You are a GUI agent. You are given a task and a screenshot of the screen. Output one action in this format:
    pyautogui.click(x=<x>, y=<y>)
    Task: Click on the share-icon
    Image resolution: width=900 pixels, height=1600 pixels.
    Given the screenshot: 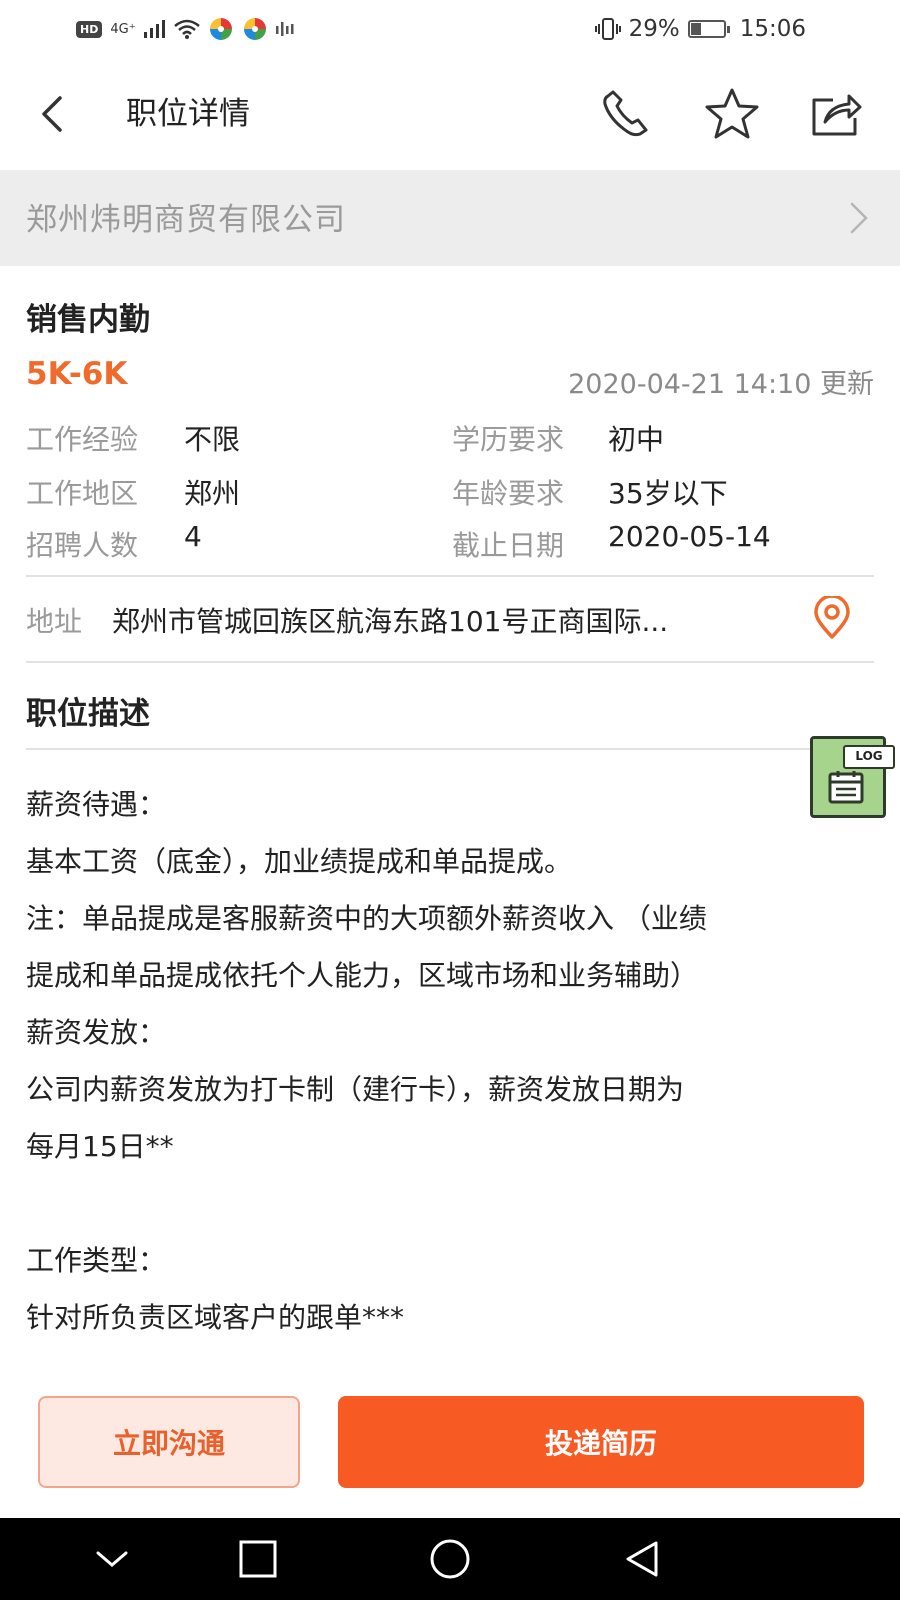 What is the action you would take?
    pyautogui.click(x=837, y=115)
    